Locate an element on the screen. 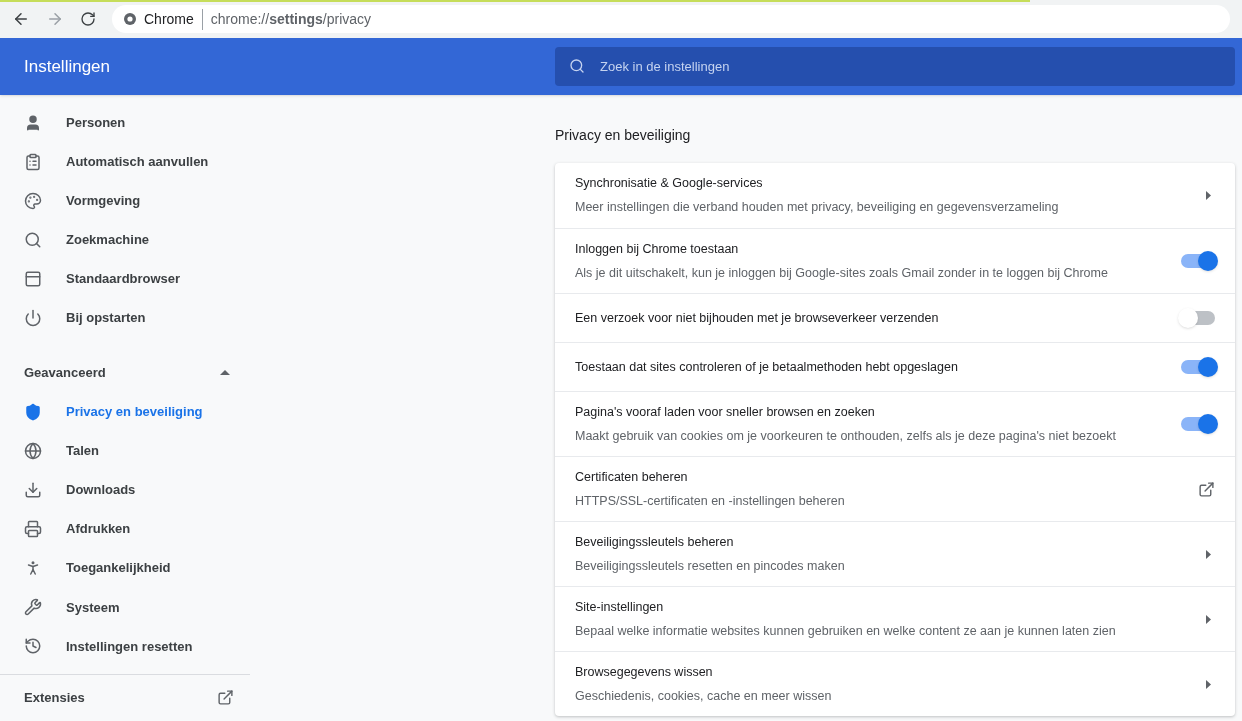 This screenshot has width=1242, height=721. extensions-link: Extensies is located at coordinates (54, 698).